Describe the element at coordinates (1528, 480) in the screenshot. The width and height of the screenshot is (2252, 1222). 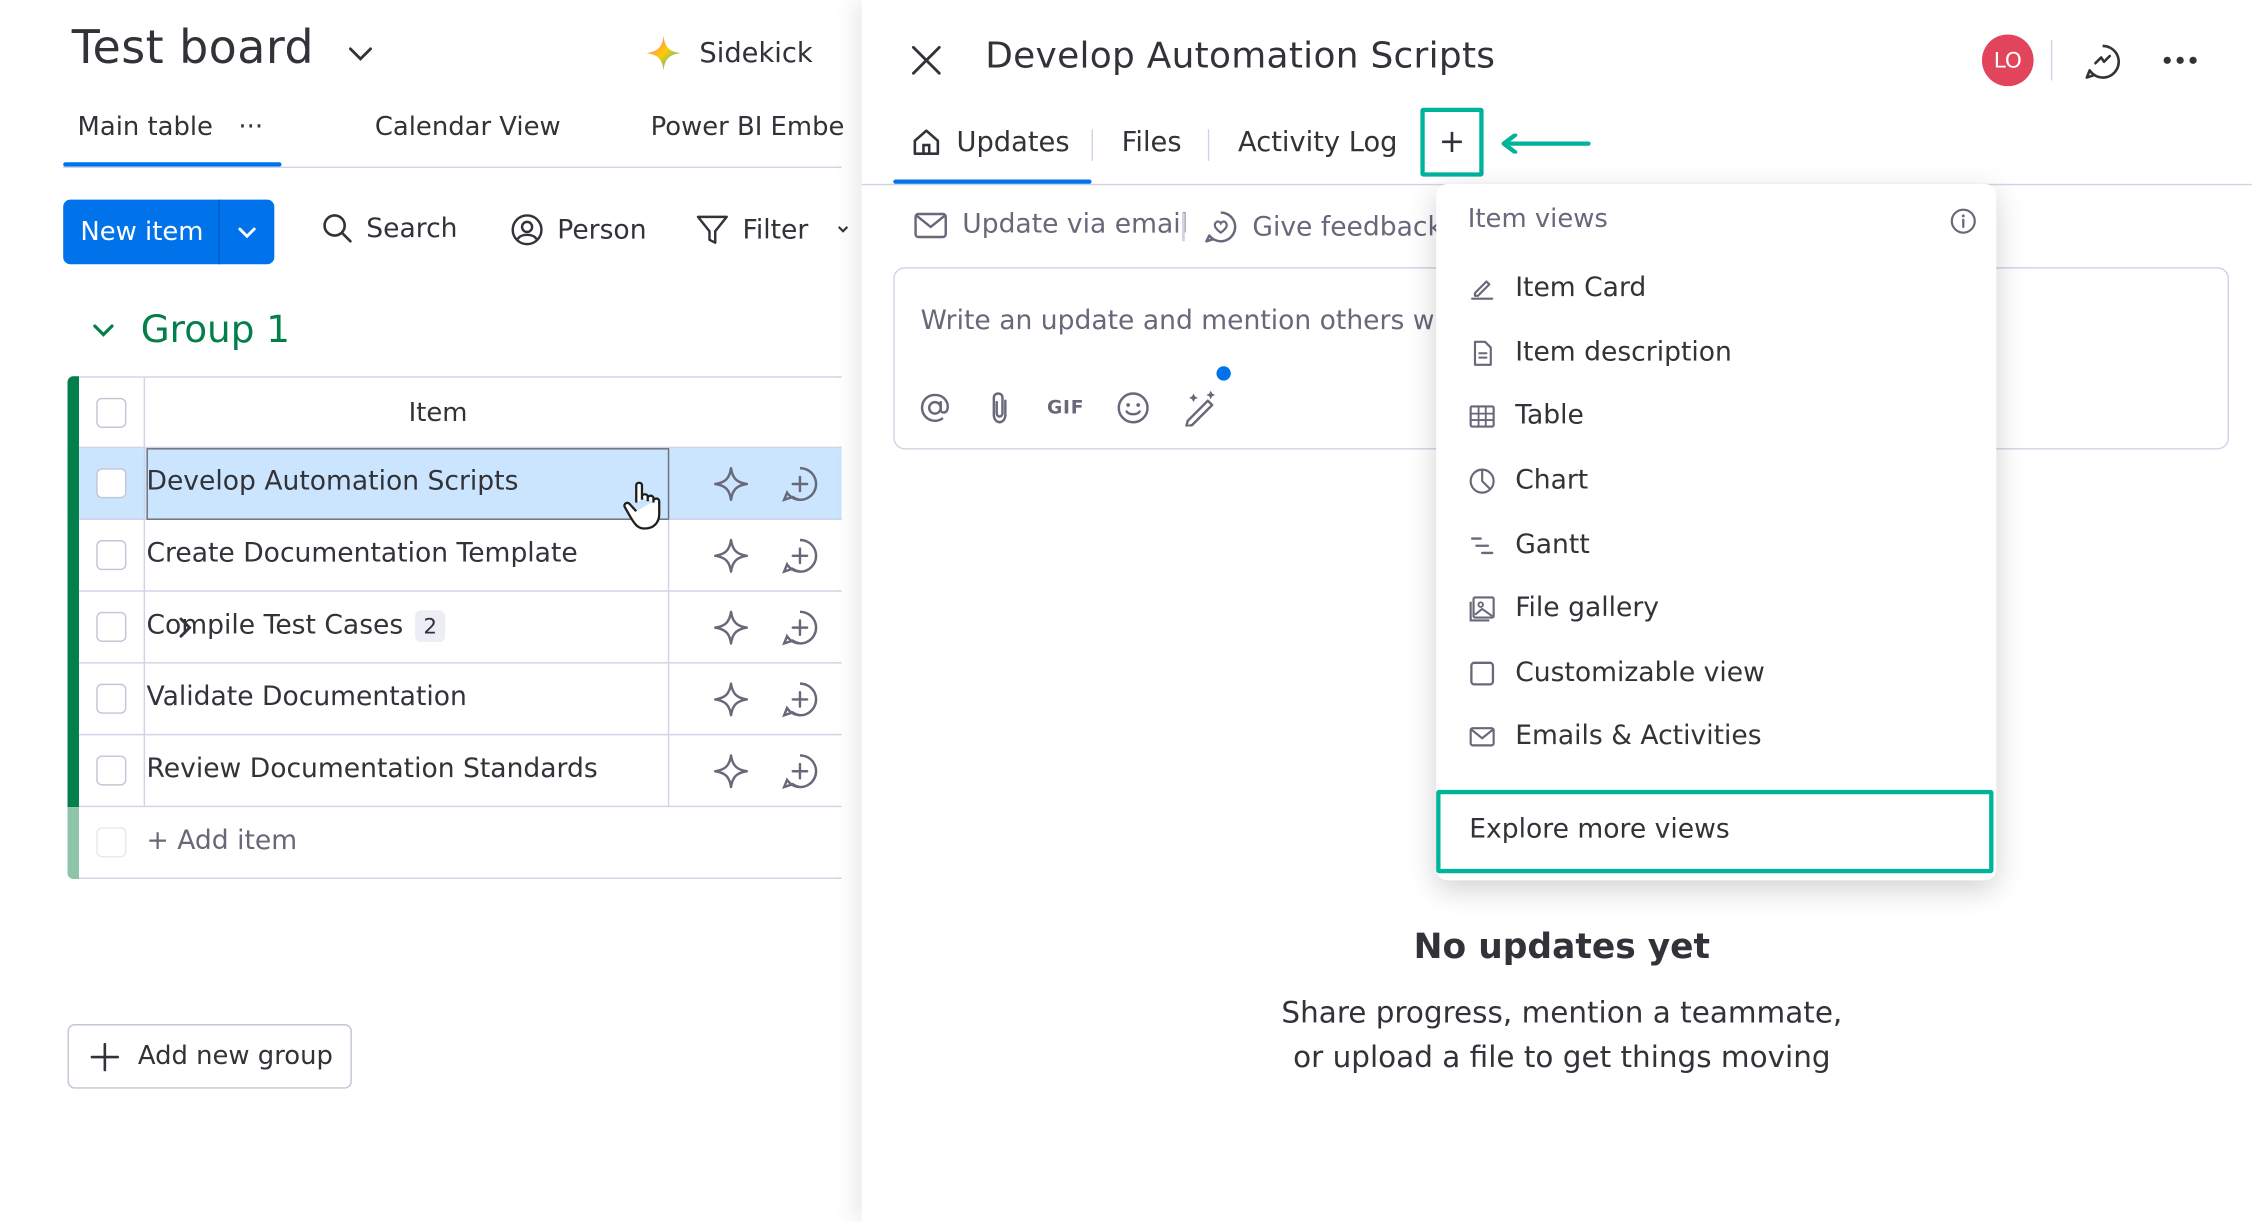
I see `menu-item-chart: Chart` at that location.